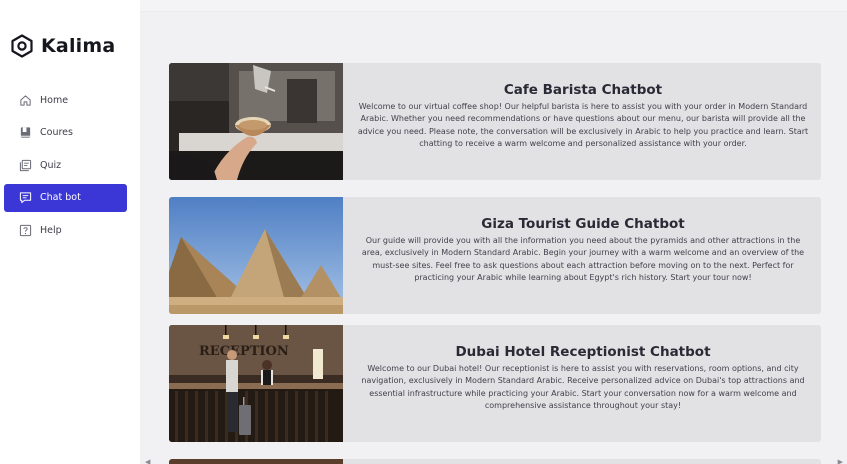 The image size is (847, 464). Describe the element at coordinates (25, 165) in the screenshot. I see `quiz-icon` at that location.